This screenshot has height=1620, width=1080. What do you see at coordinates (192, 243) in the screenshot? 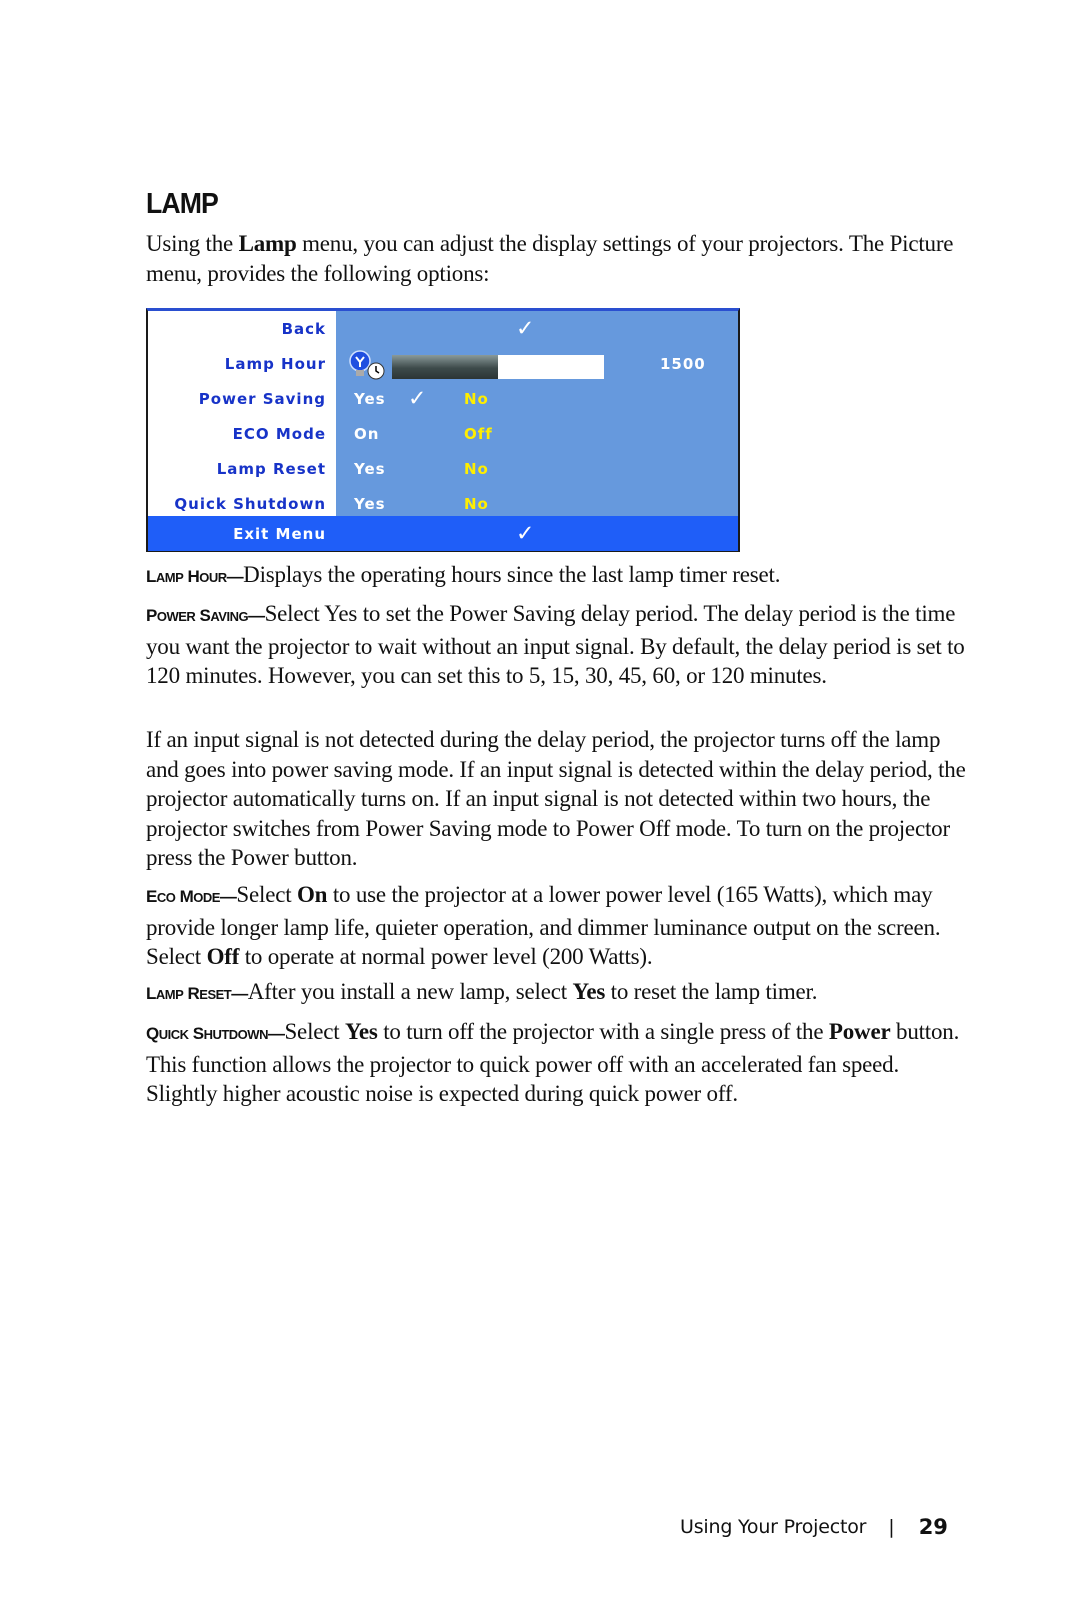
I see `intro-text: Using the` at bounding box center [192, 243].